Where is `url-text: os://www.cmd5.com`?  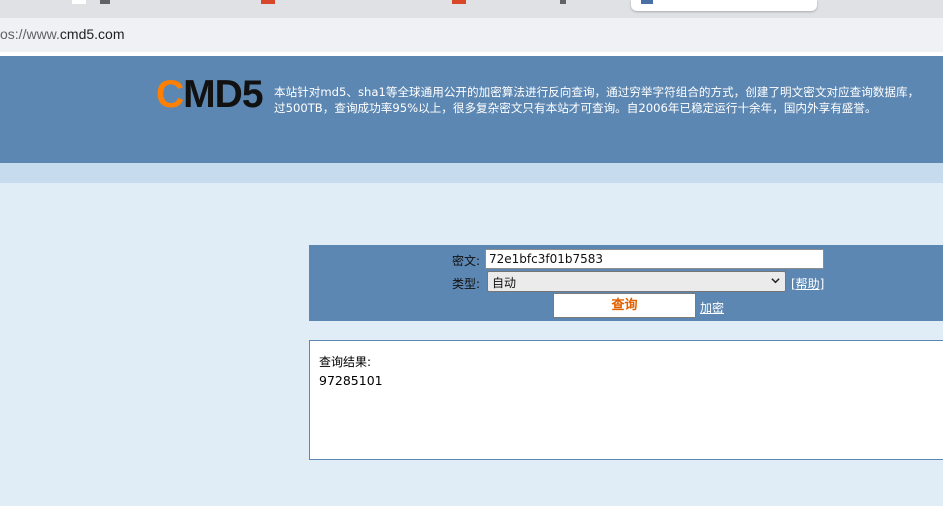 url-text: os://www.cmd5.com is located at coordinates (62, 34).